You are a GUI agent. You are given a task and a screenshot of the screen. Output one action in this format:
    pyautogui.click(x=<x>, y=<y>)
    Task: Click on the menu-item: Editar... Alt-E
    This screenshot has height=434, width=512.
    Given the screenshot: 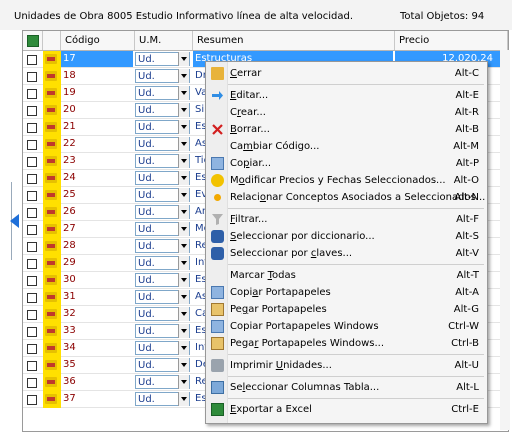 What is the action you would take?
    pyautogui.click(x=346, y=95)
    